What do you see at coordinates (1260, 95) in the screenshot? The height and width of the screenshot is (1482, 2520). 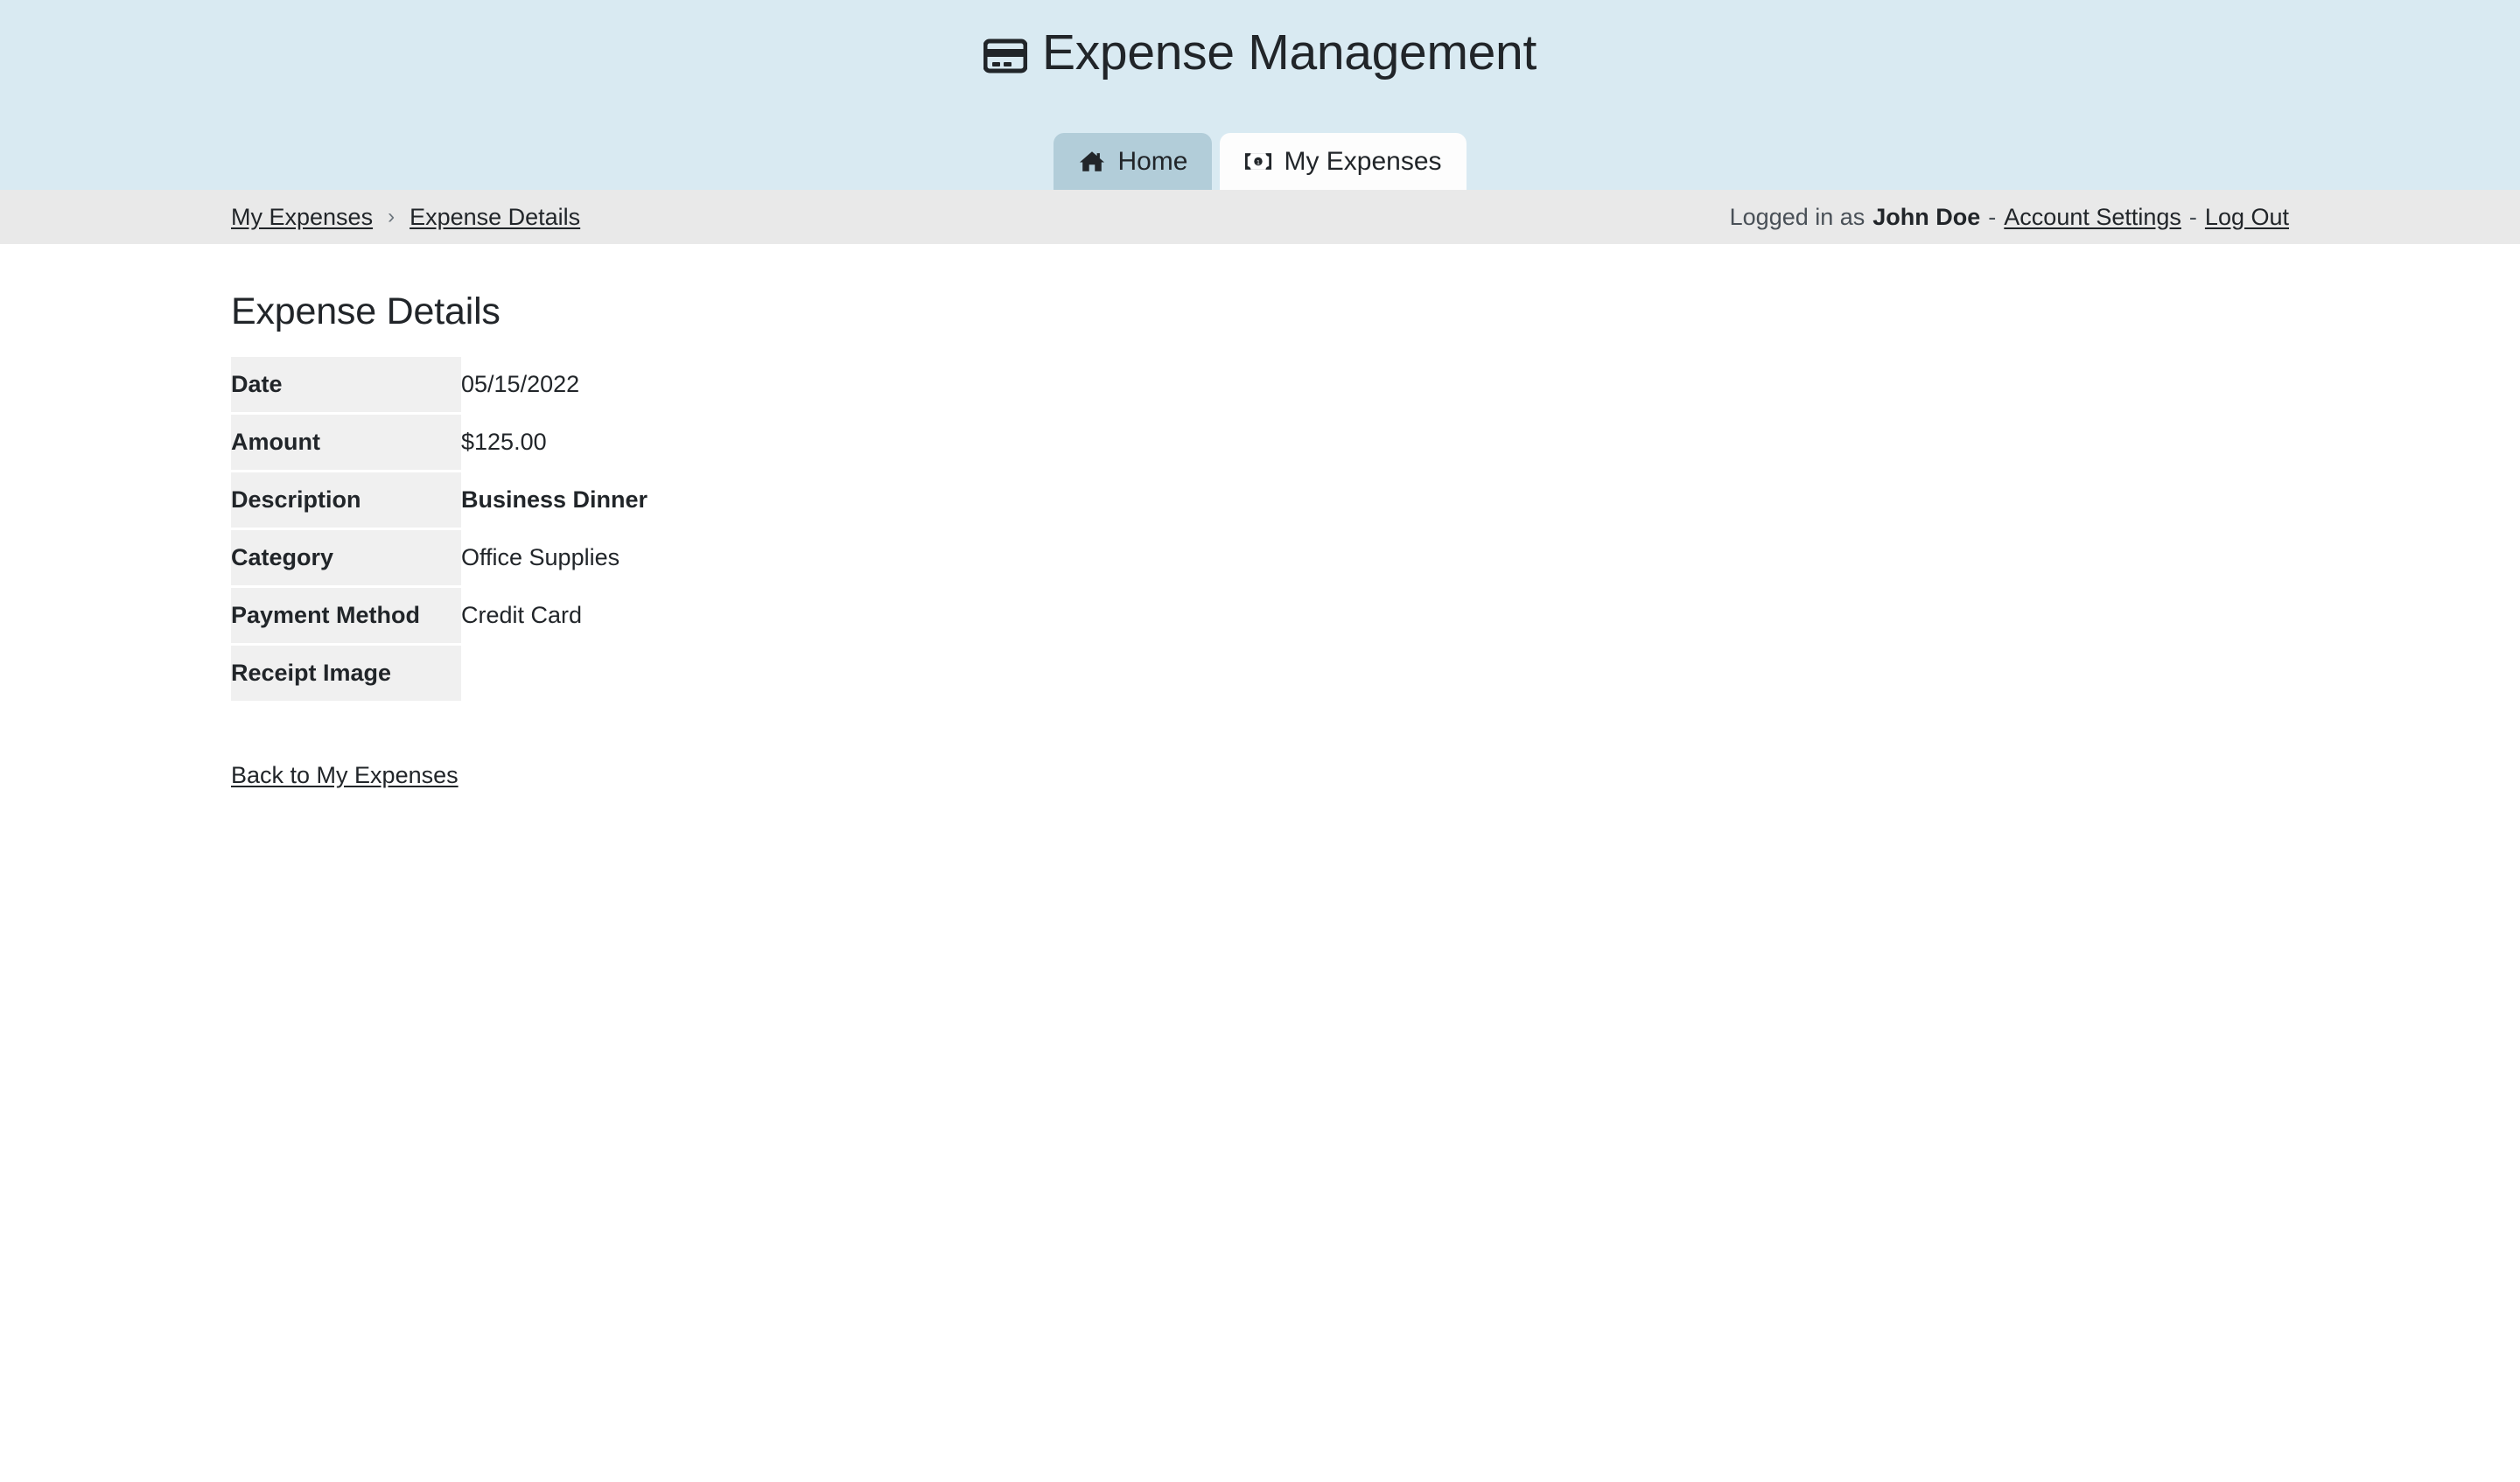 I see `app-masthead: Expense Management Home 1 My Expenses` at bounding box center [1260, 95].